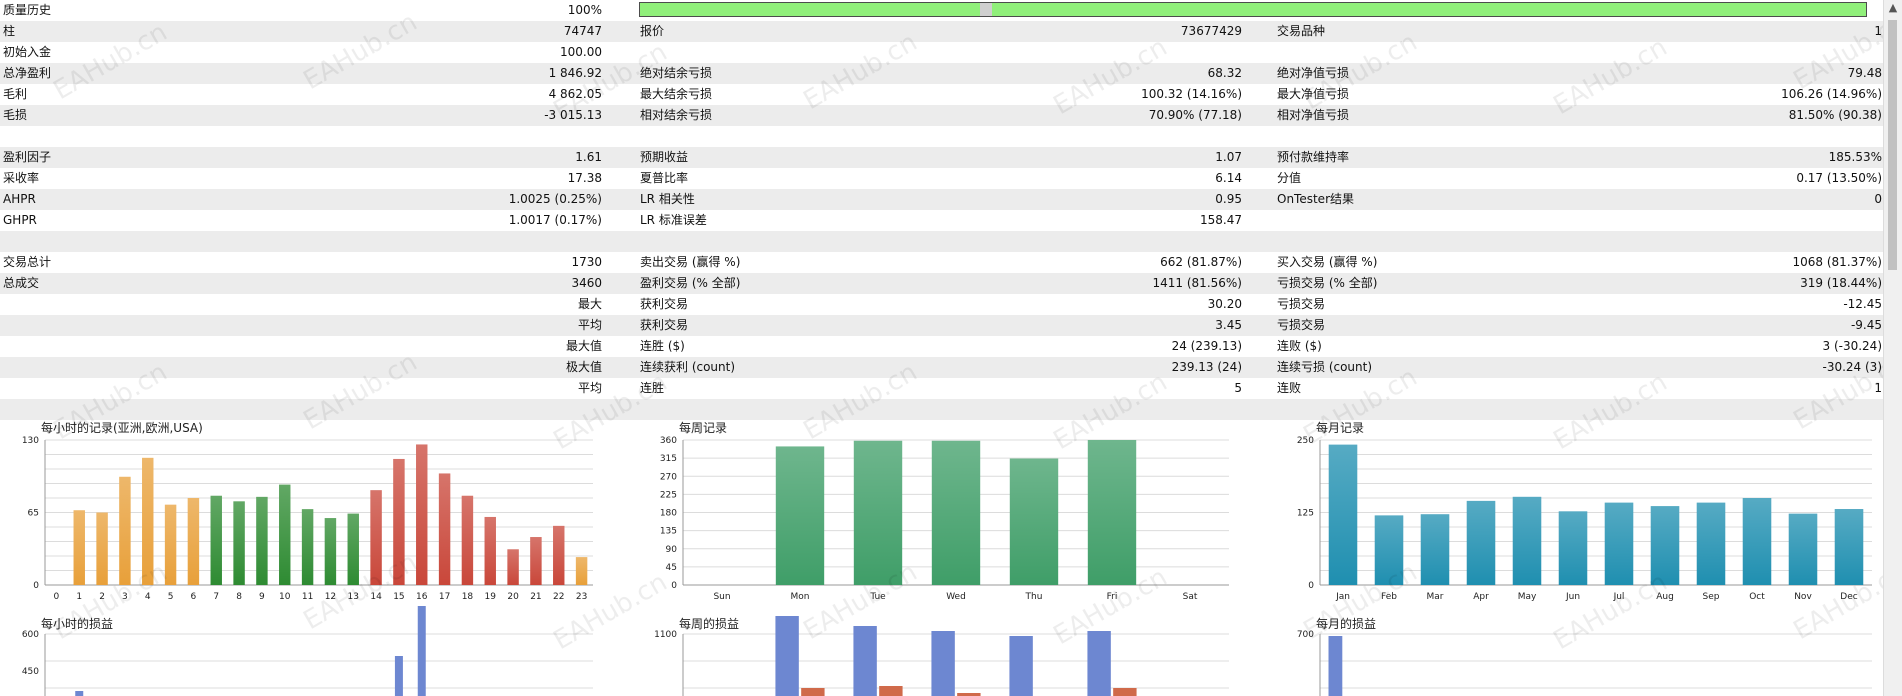 Image resolution: width=1902 pixels, height=696 pixels. I want to click on x-tick-label: Mon, so click(800, 597).